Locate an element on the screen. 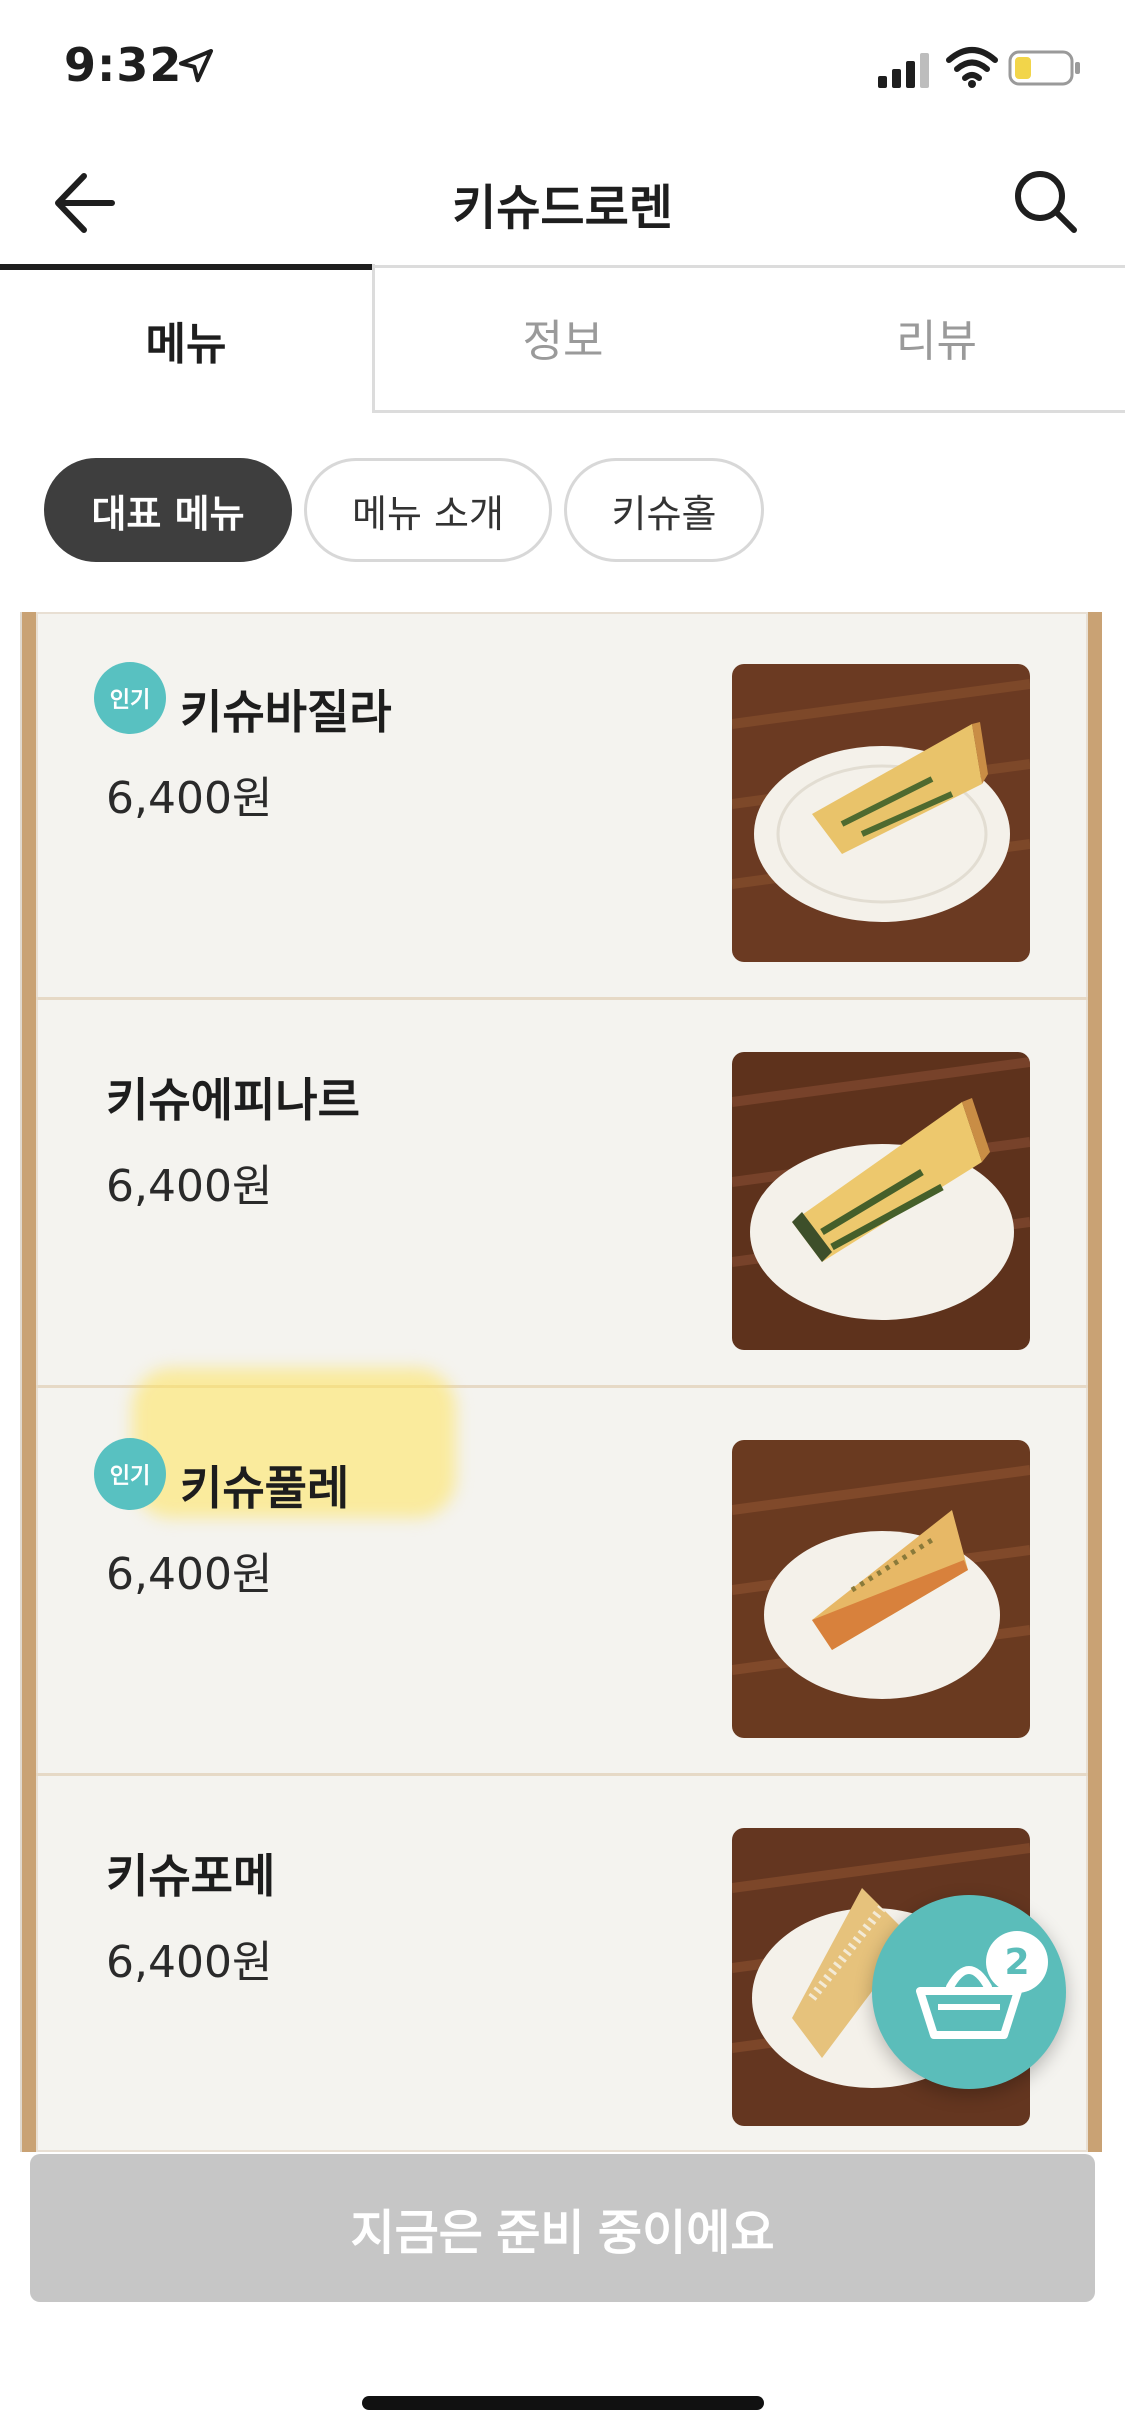 The height and width of the screenshot is (2436, 1125). location-arrow-icon is located at coordinates (196, 66).